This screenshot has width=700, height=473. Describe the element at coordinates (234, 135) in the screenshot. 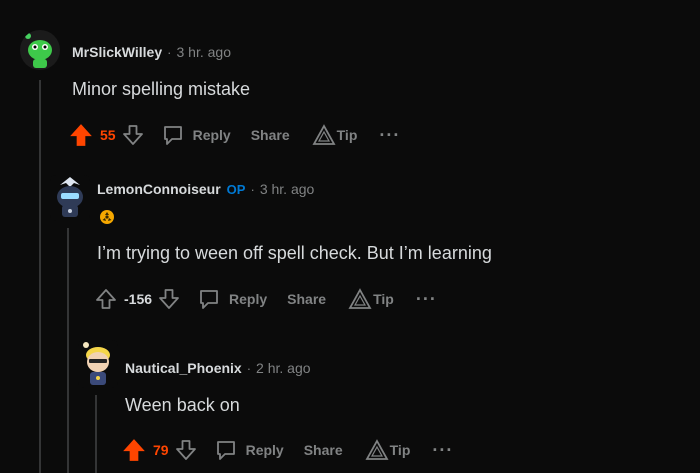

I see `comment-actions: 55 Reply Share Tip ···` at that location.